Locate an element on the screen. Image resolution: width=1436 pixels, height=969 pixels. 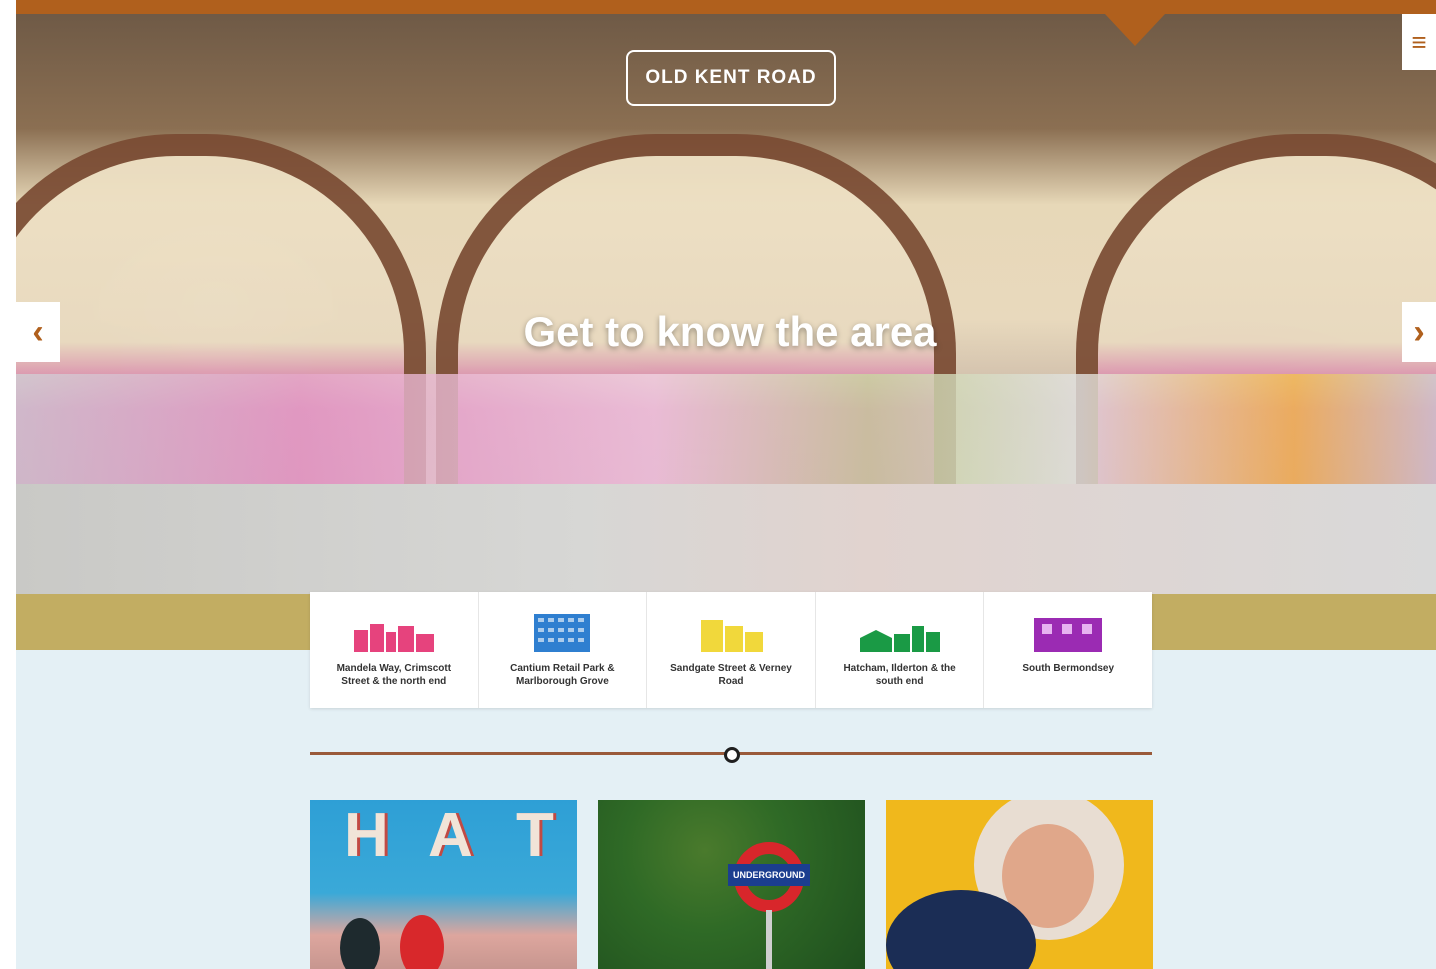
menu-button: ≡ is located at coordinates (1419, 42).